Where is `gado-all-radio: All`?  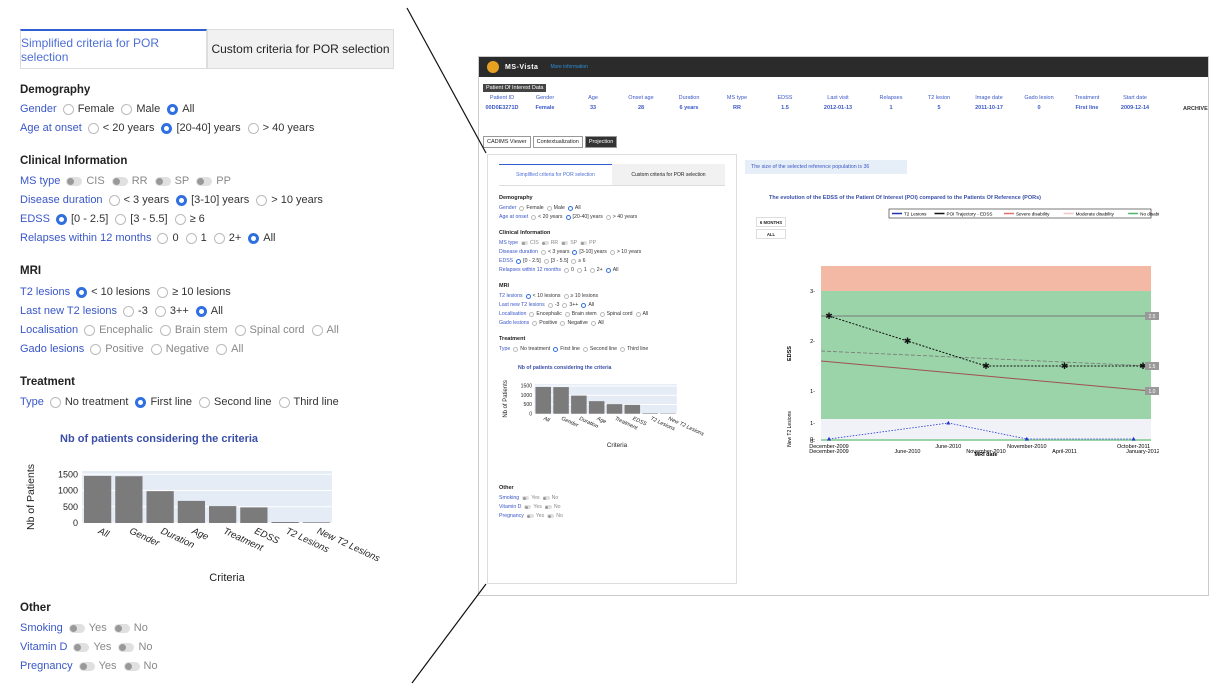 gado-all-radio: All is located at coordinates (229, 349).